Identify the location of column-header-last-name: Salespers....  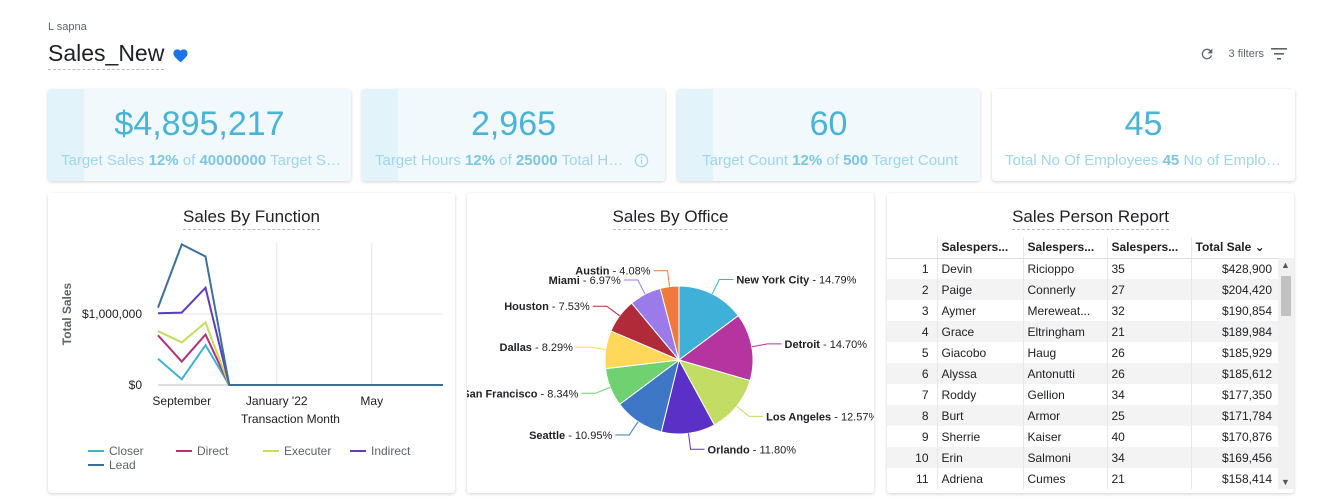
(1064, 248).